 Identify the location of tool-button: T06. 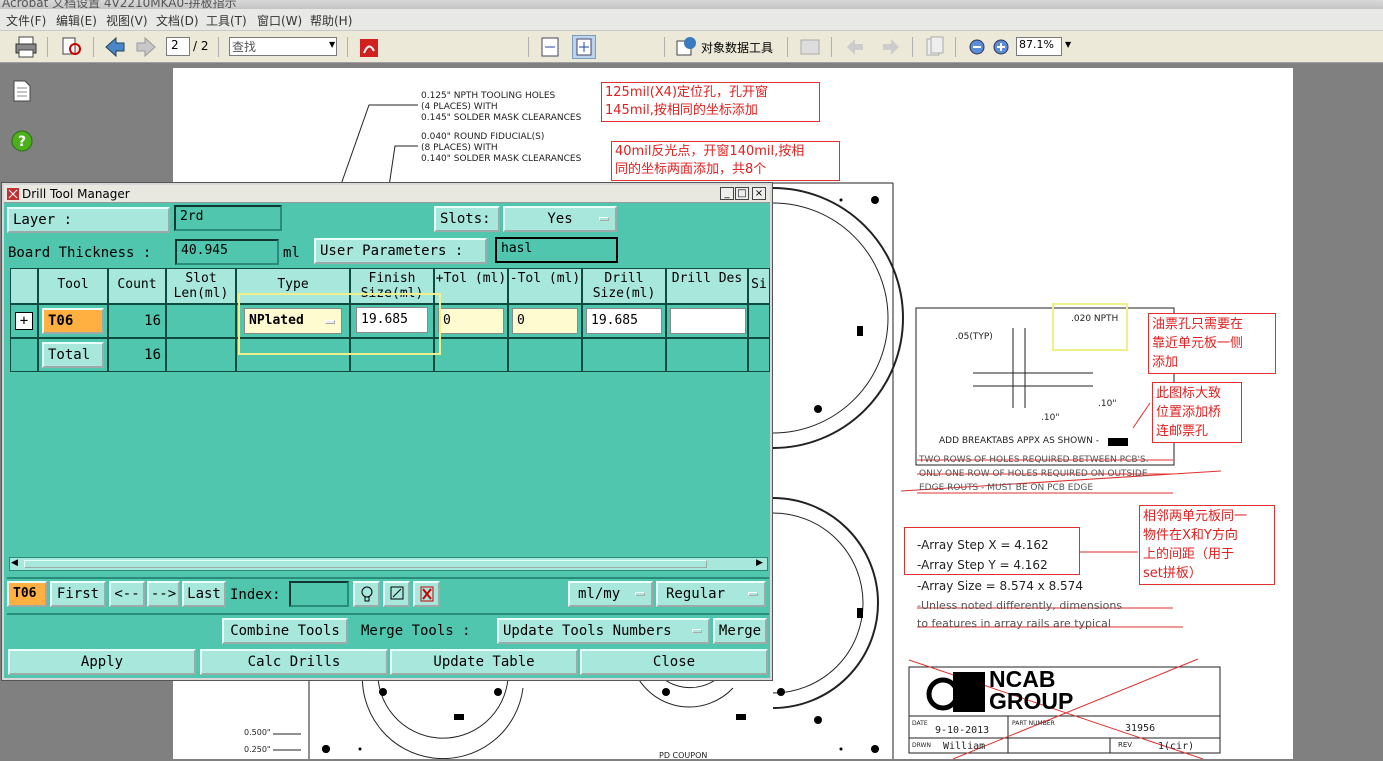
(73, 321).